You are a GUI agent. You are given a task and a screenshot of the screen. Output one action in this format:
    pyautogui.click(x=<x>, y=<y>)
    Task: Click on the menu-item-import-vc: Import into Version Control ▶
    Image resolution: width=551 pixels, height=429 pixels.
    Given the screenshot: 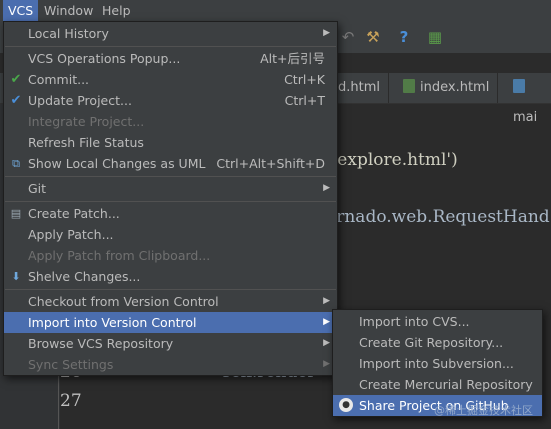 What is the action you would take?
    pyautogui.click(x=170, y=322)
    